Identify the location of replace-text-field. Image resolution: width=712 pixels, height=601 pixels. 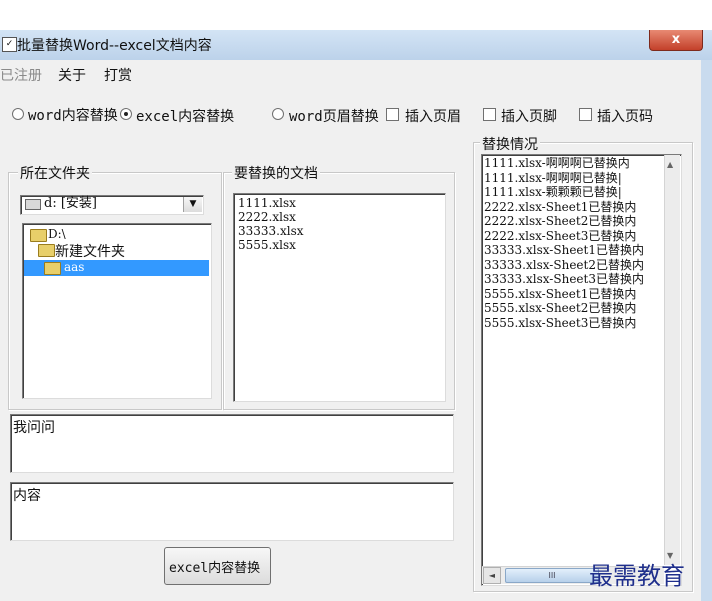
(232, 511).